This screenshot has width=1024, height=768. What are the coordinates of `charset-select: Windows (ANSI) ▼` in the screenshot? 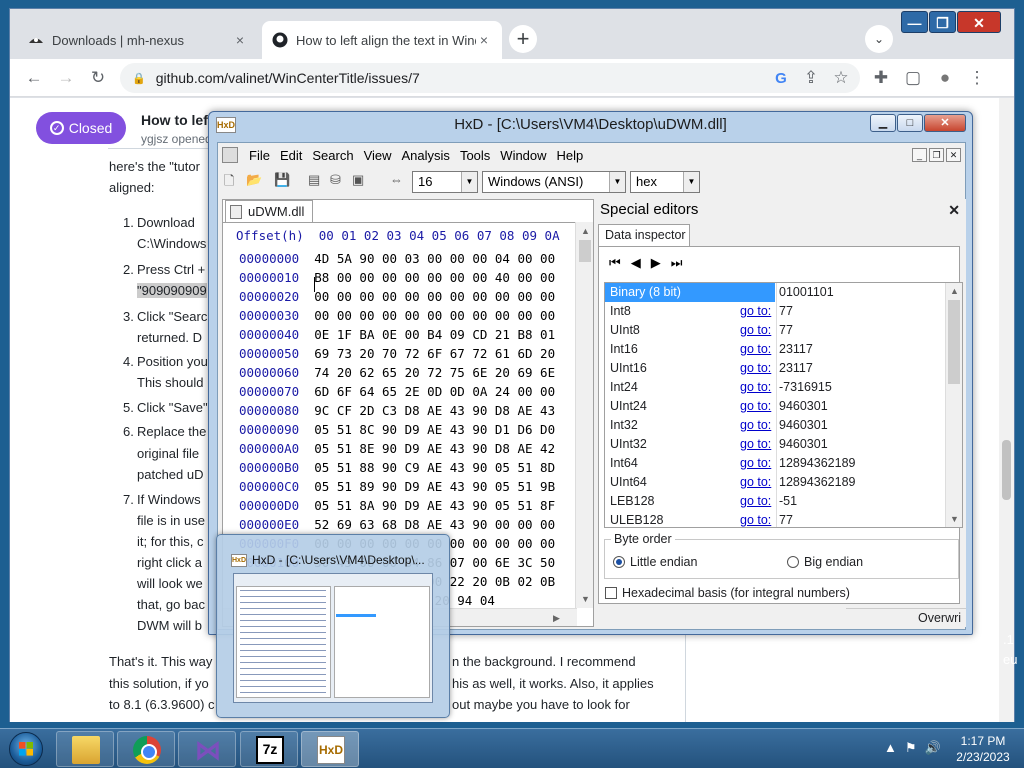 It's located at (554, 182).